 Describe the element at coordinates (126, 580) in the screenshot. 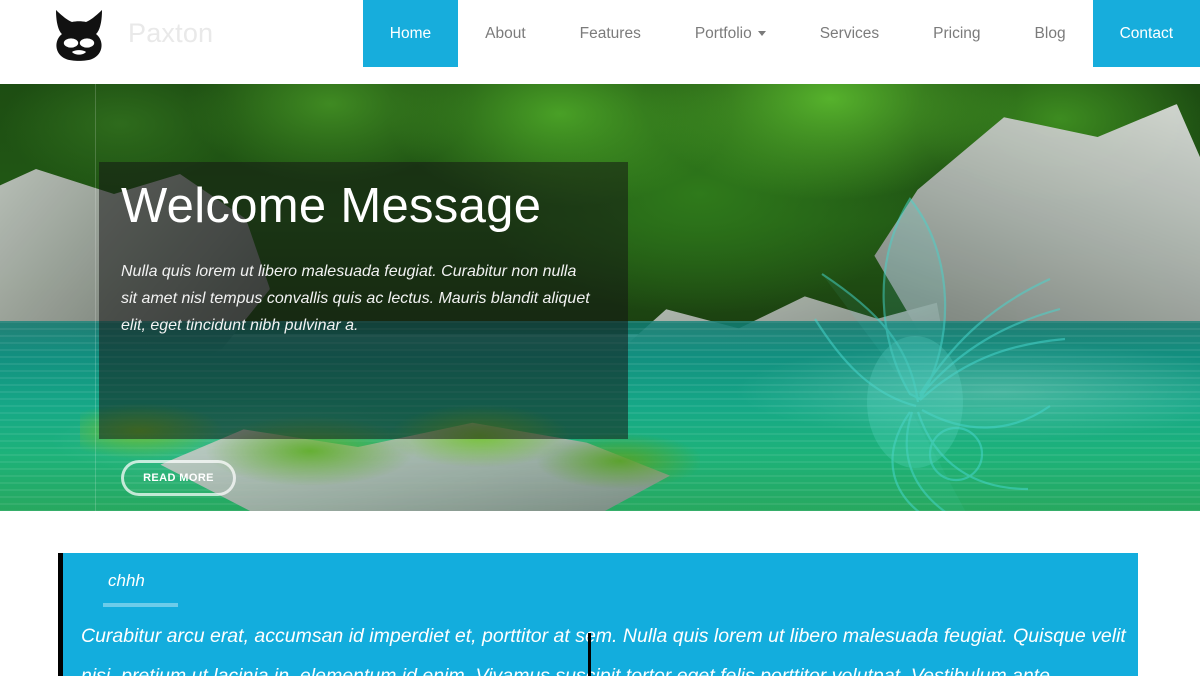

I see `panel-heading: chhh` at that location.